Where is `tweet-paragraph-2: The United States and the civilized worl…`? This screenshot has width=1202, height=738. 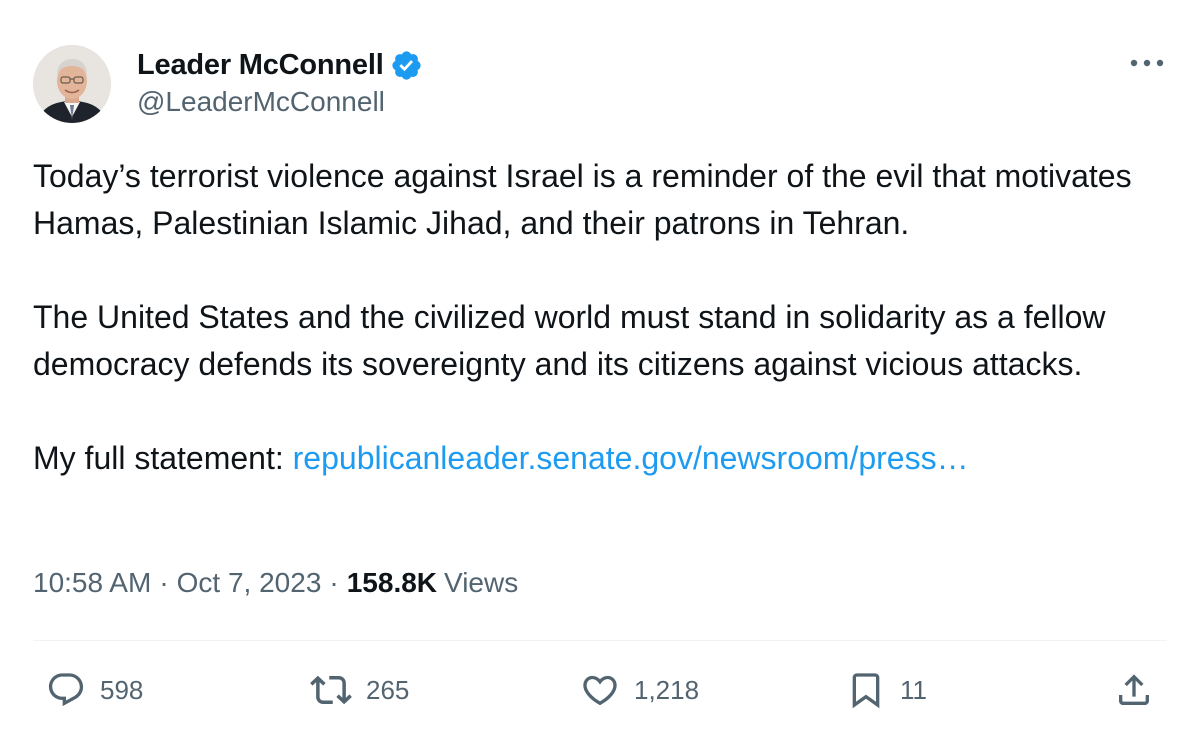 tweet-paragraph-2: The United States and the civilized worl… is located at coordinates (569, 340).